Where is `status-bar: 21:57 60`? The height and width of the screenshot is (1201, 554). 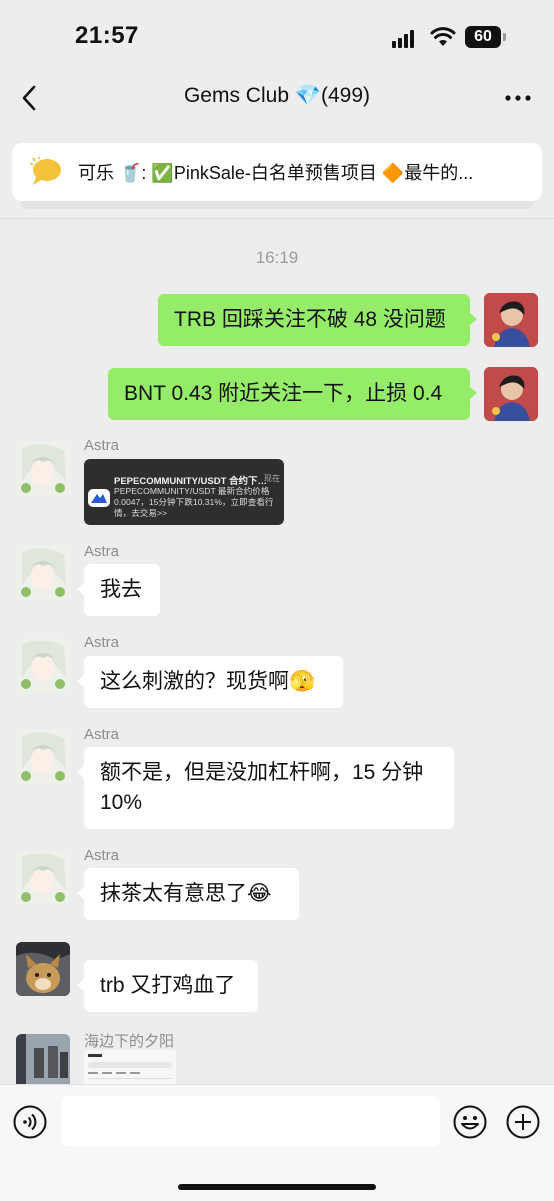 status-bar: 21:57 60 is located at coordinates (277, 38).